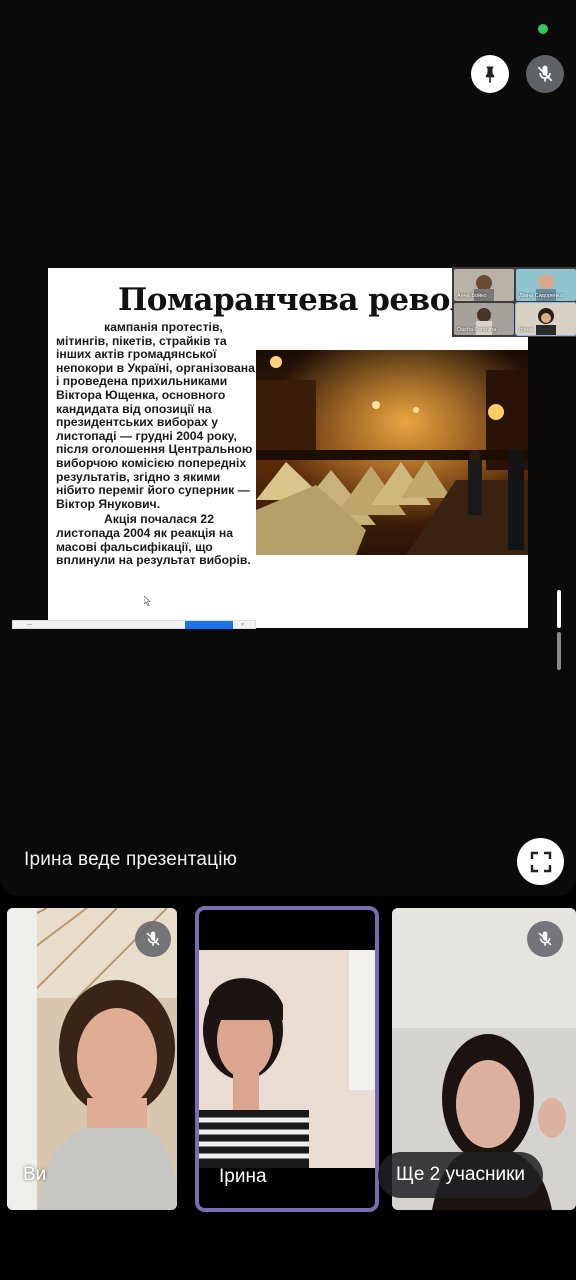 Image resolution: width=576 pixels, height=1280 pixels. I want to click on pin-button, so click(490, 74).